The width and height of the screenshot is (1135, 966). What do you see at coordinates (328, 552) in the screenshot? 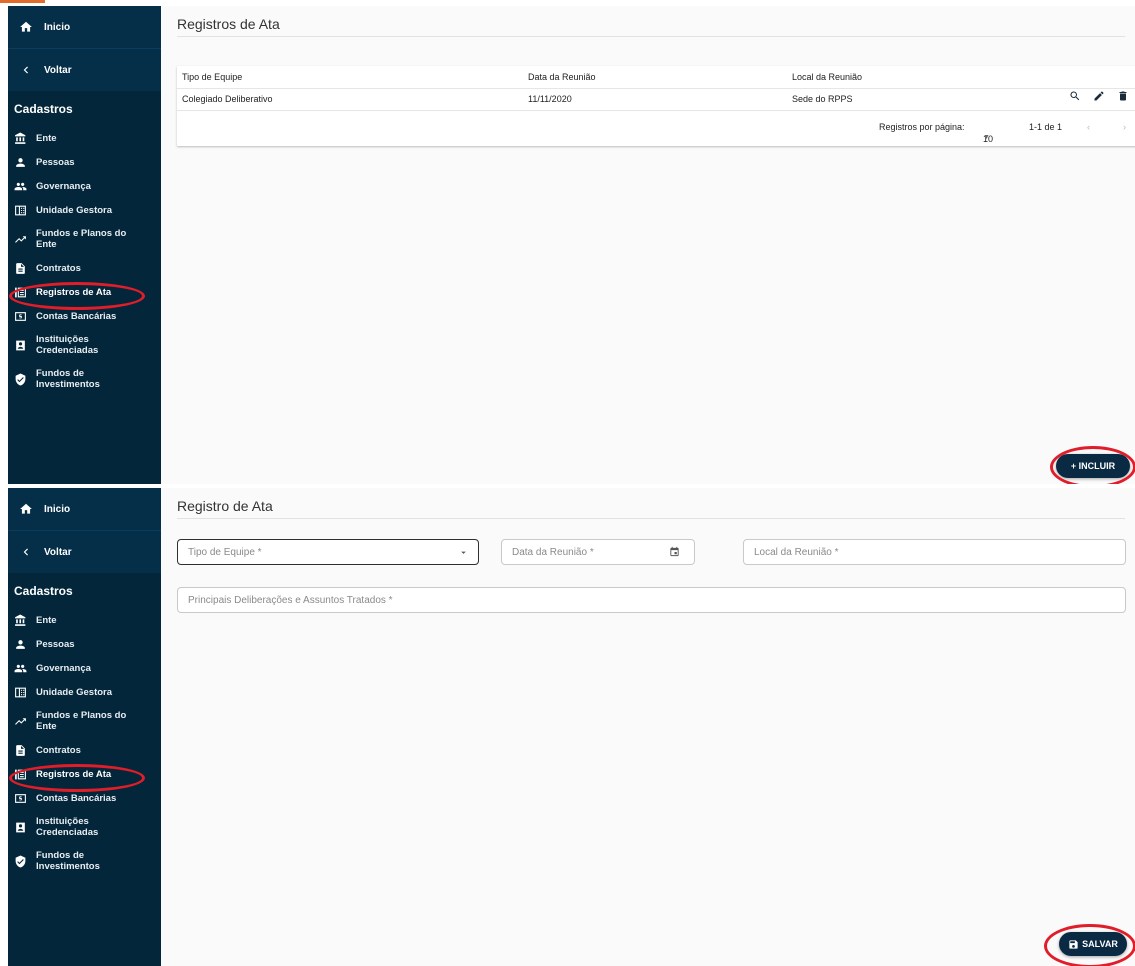
I see `tipo-equipe-select: Tipo de Equipe *` at bounding box center [328, 552].